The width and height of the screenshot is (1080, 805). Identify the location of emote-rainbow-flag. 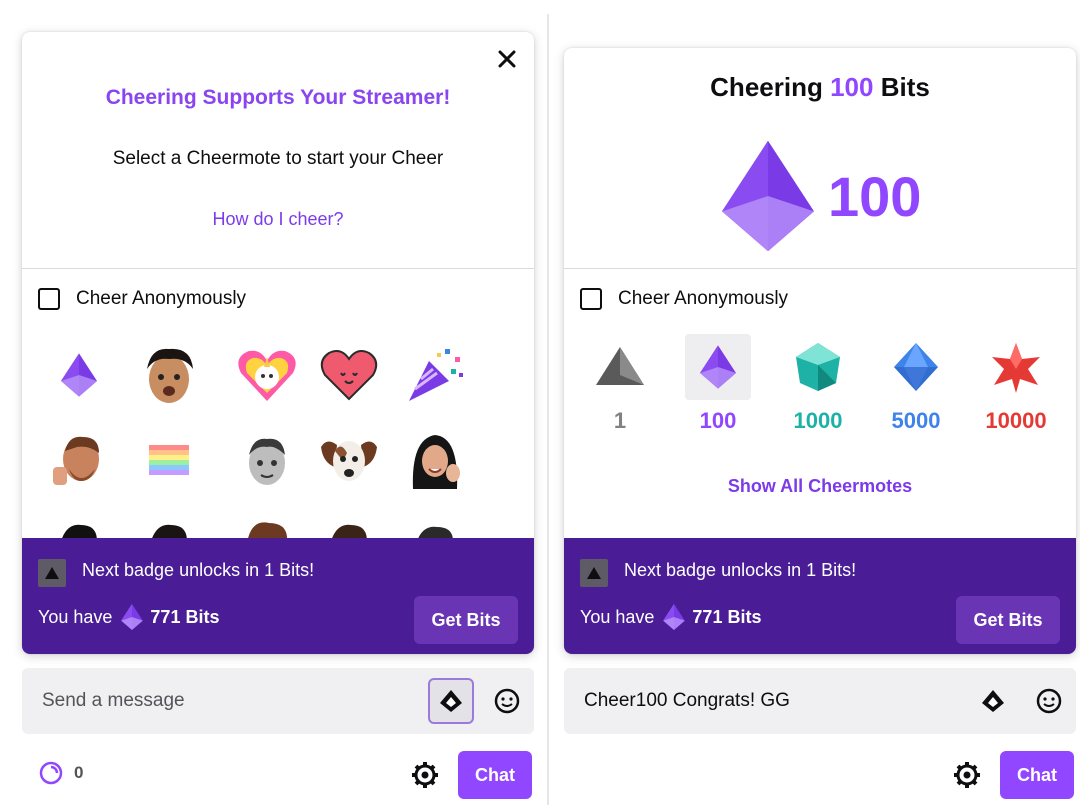
(169, 461).